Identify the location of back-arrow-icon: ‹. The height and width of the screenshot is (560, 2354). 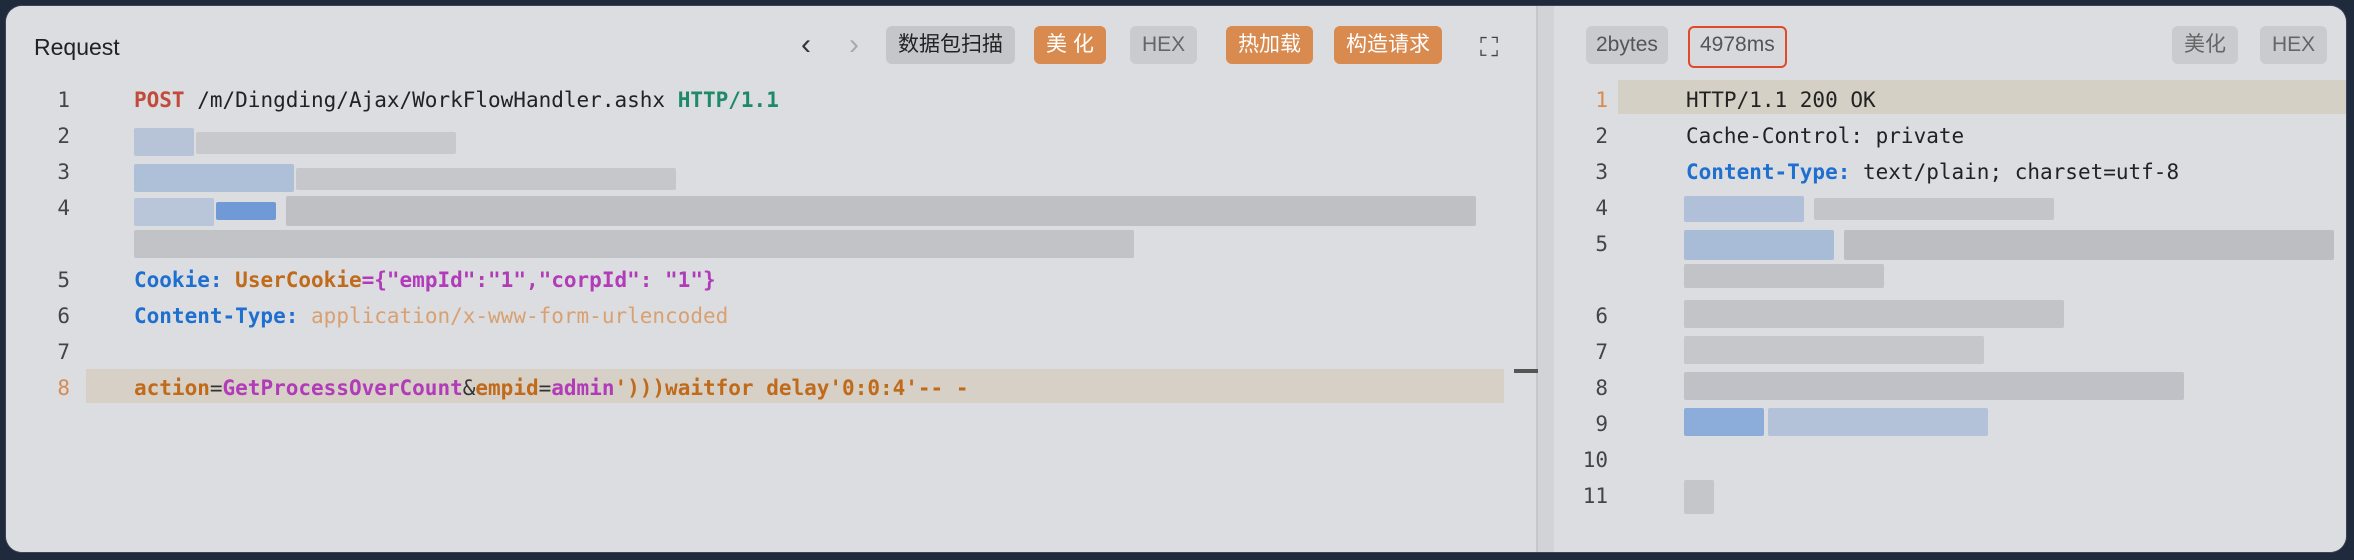
(806, 45).